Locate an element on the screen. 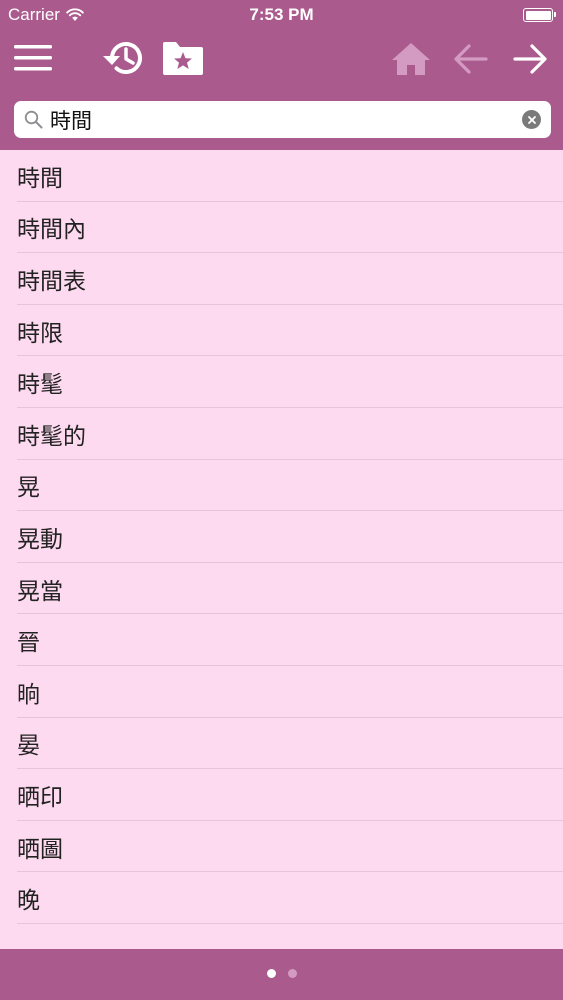  list-item: 晃動 is located at coordinates (281, 537).